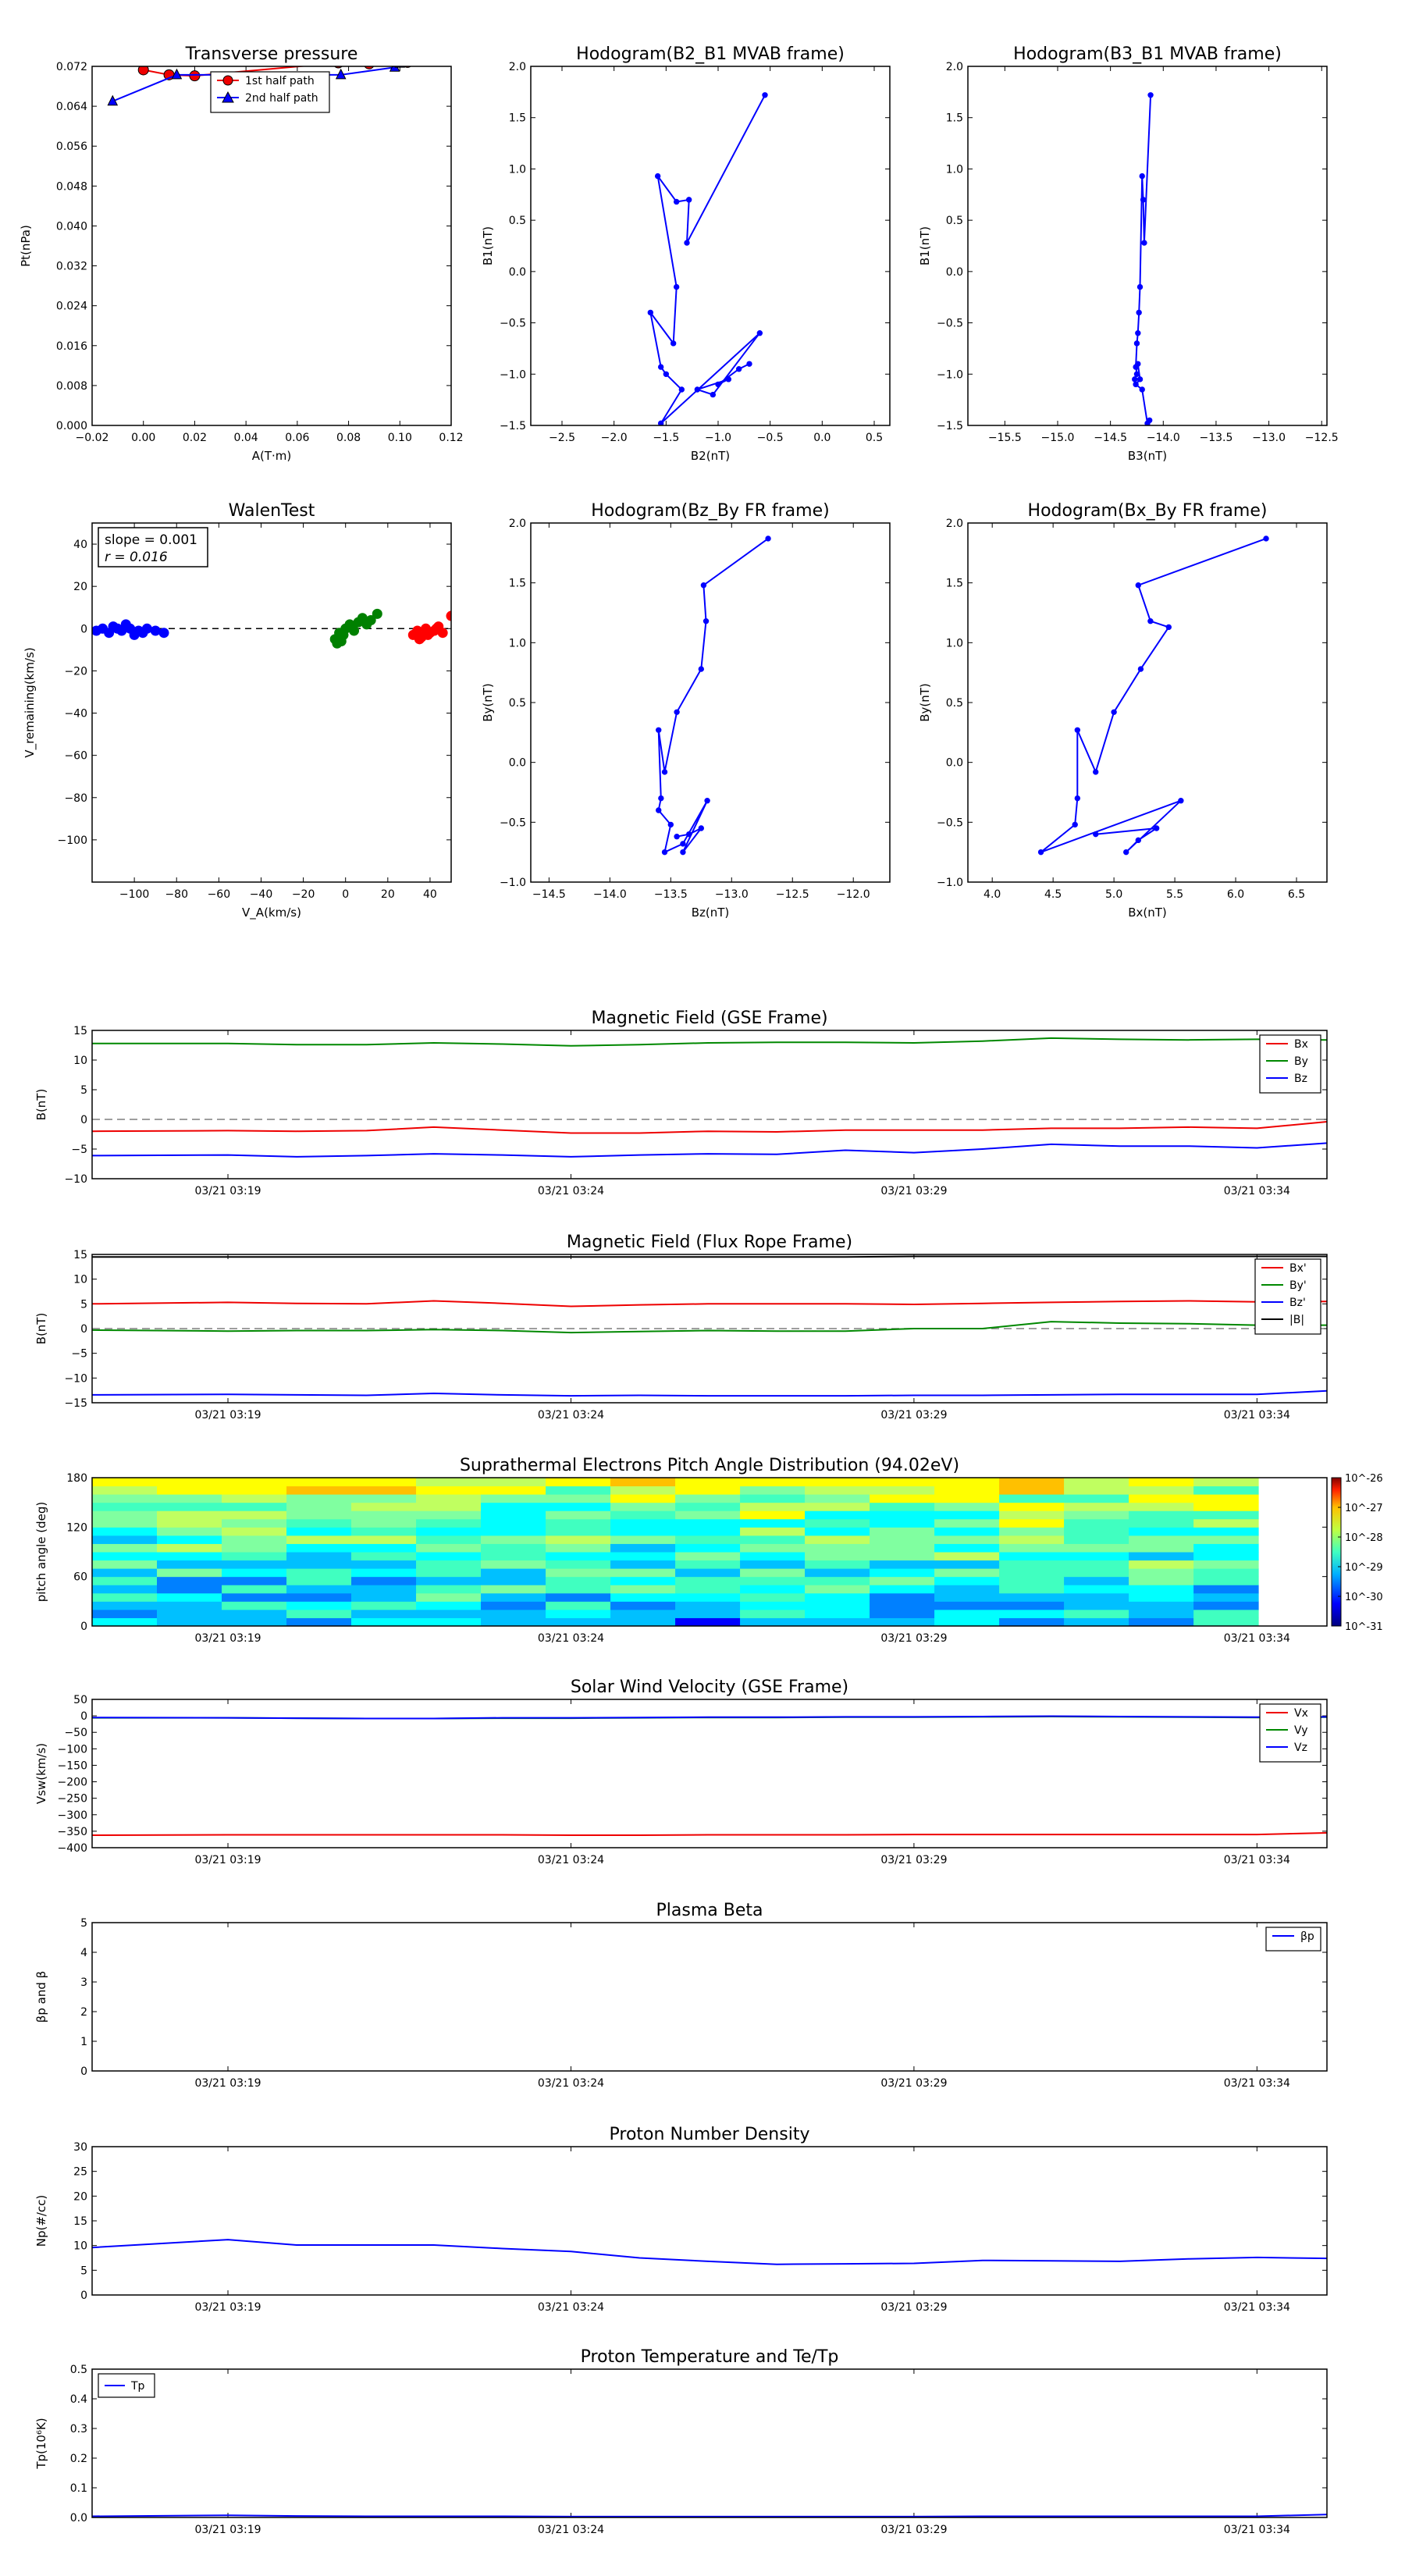 This screenshot has width=1405, height=2576. I want to click on legend-box, so click(1288, 1296).